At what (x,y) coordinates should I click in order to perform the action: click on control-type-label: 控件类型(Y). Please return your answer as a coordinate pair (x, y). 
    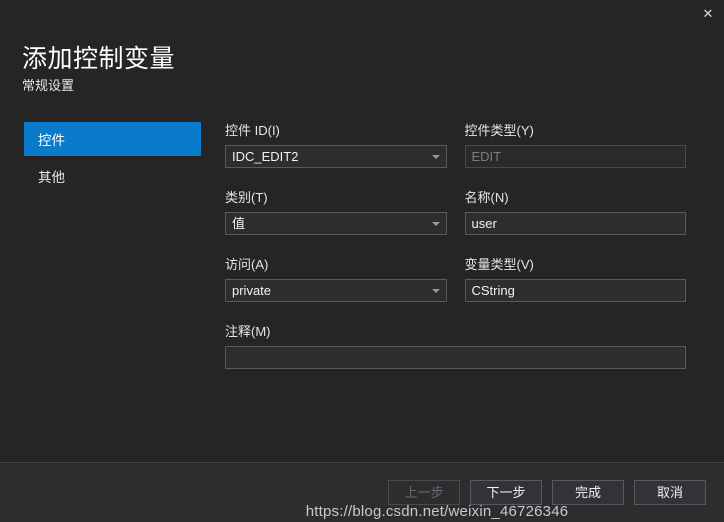
    Looking at the image, I should click on (499, 130).